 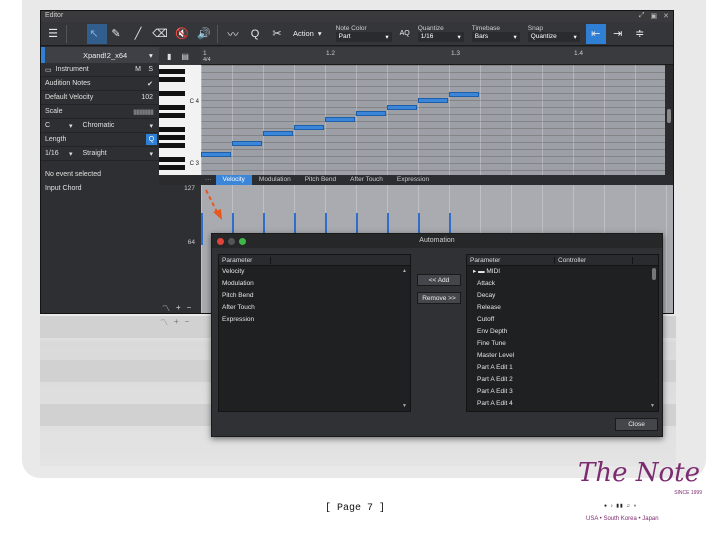 I want to click on piano-keyboard: C 4 C 3, so click(x=180, y=120).